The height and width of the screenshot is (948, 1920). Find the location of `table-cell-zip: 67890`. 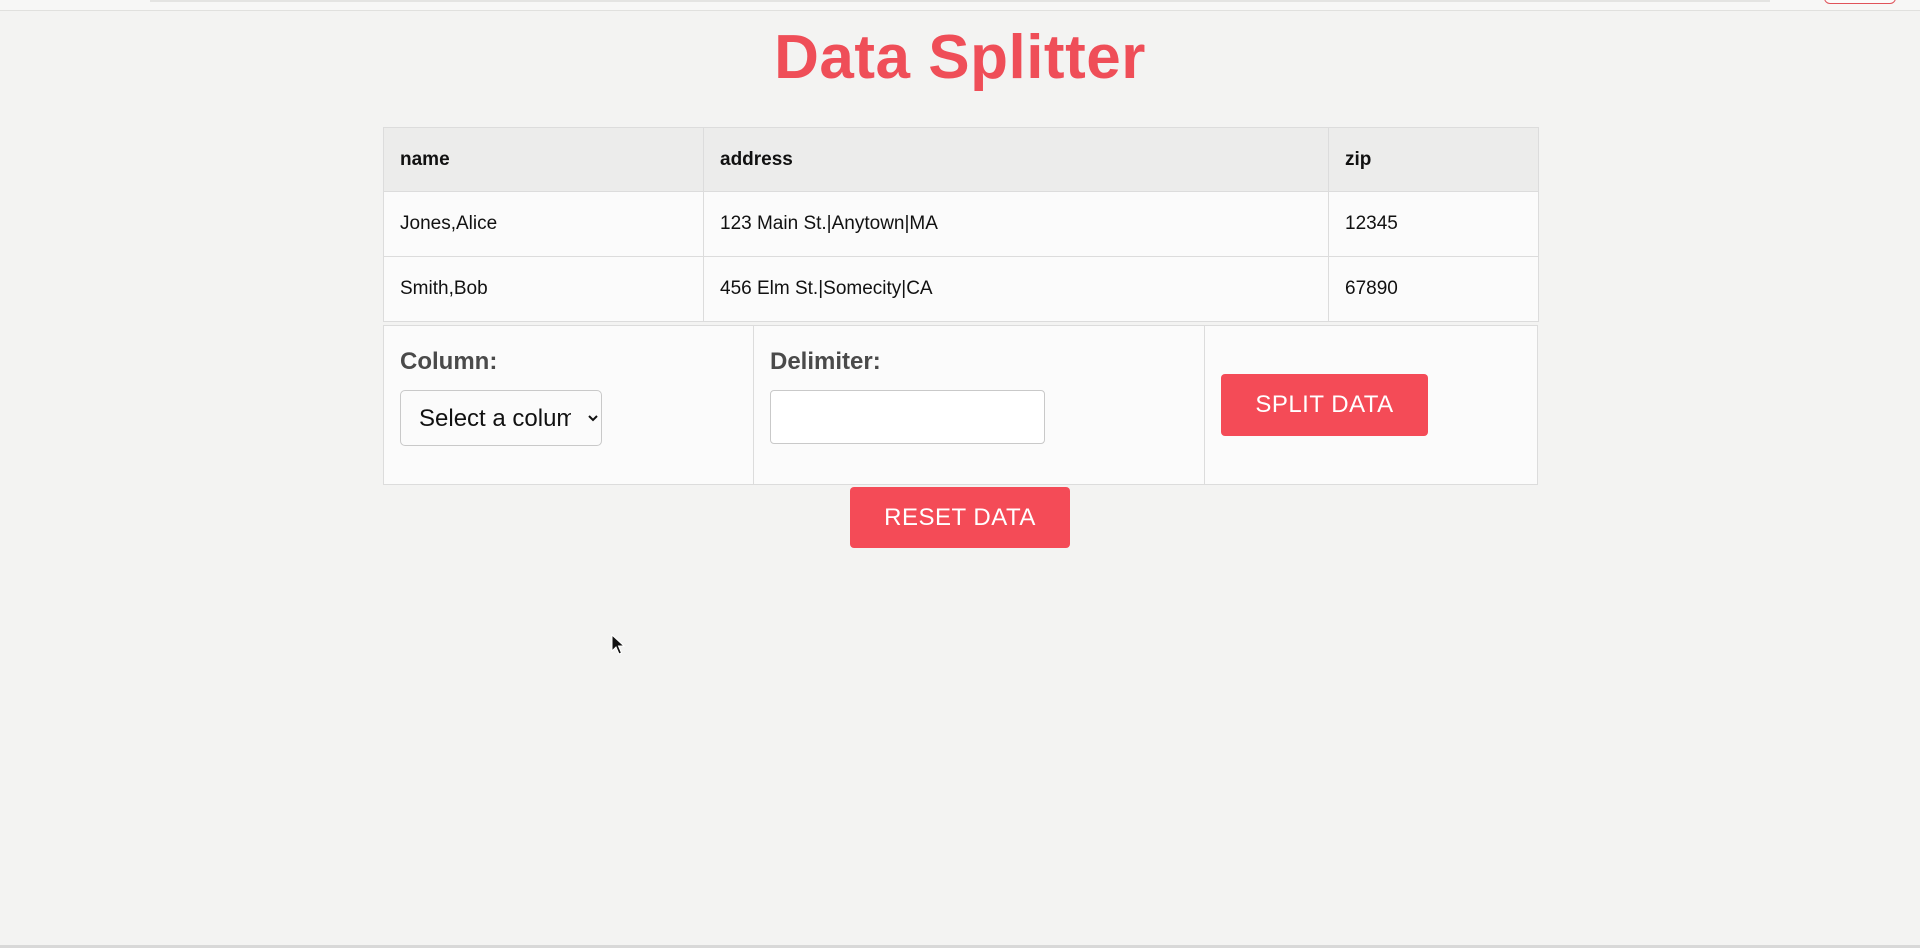

table-cell-zip: 67890 is located at coordinates (1433, 289).